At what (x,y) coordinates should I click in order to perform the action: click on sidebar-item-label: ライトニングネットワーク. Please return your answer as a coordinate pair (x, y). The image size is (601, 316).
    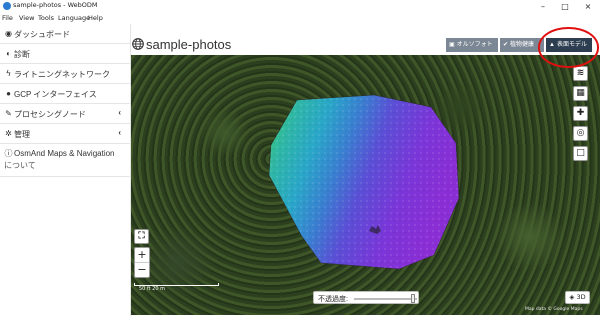
    Looking at the image, I should click on (62, 74).